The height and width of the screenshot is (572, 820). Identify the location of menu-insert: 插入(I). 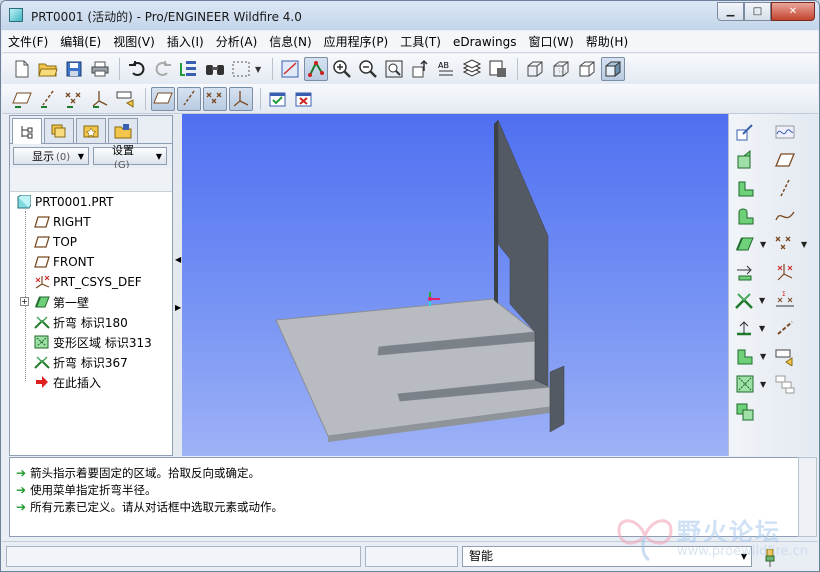
(185, 42).